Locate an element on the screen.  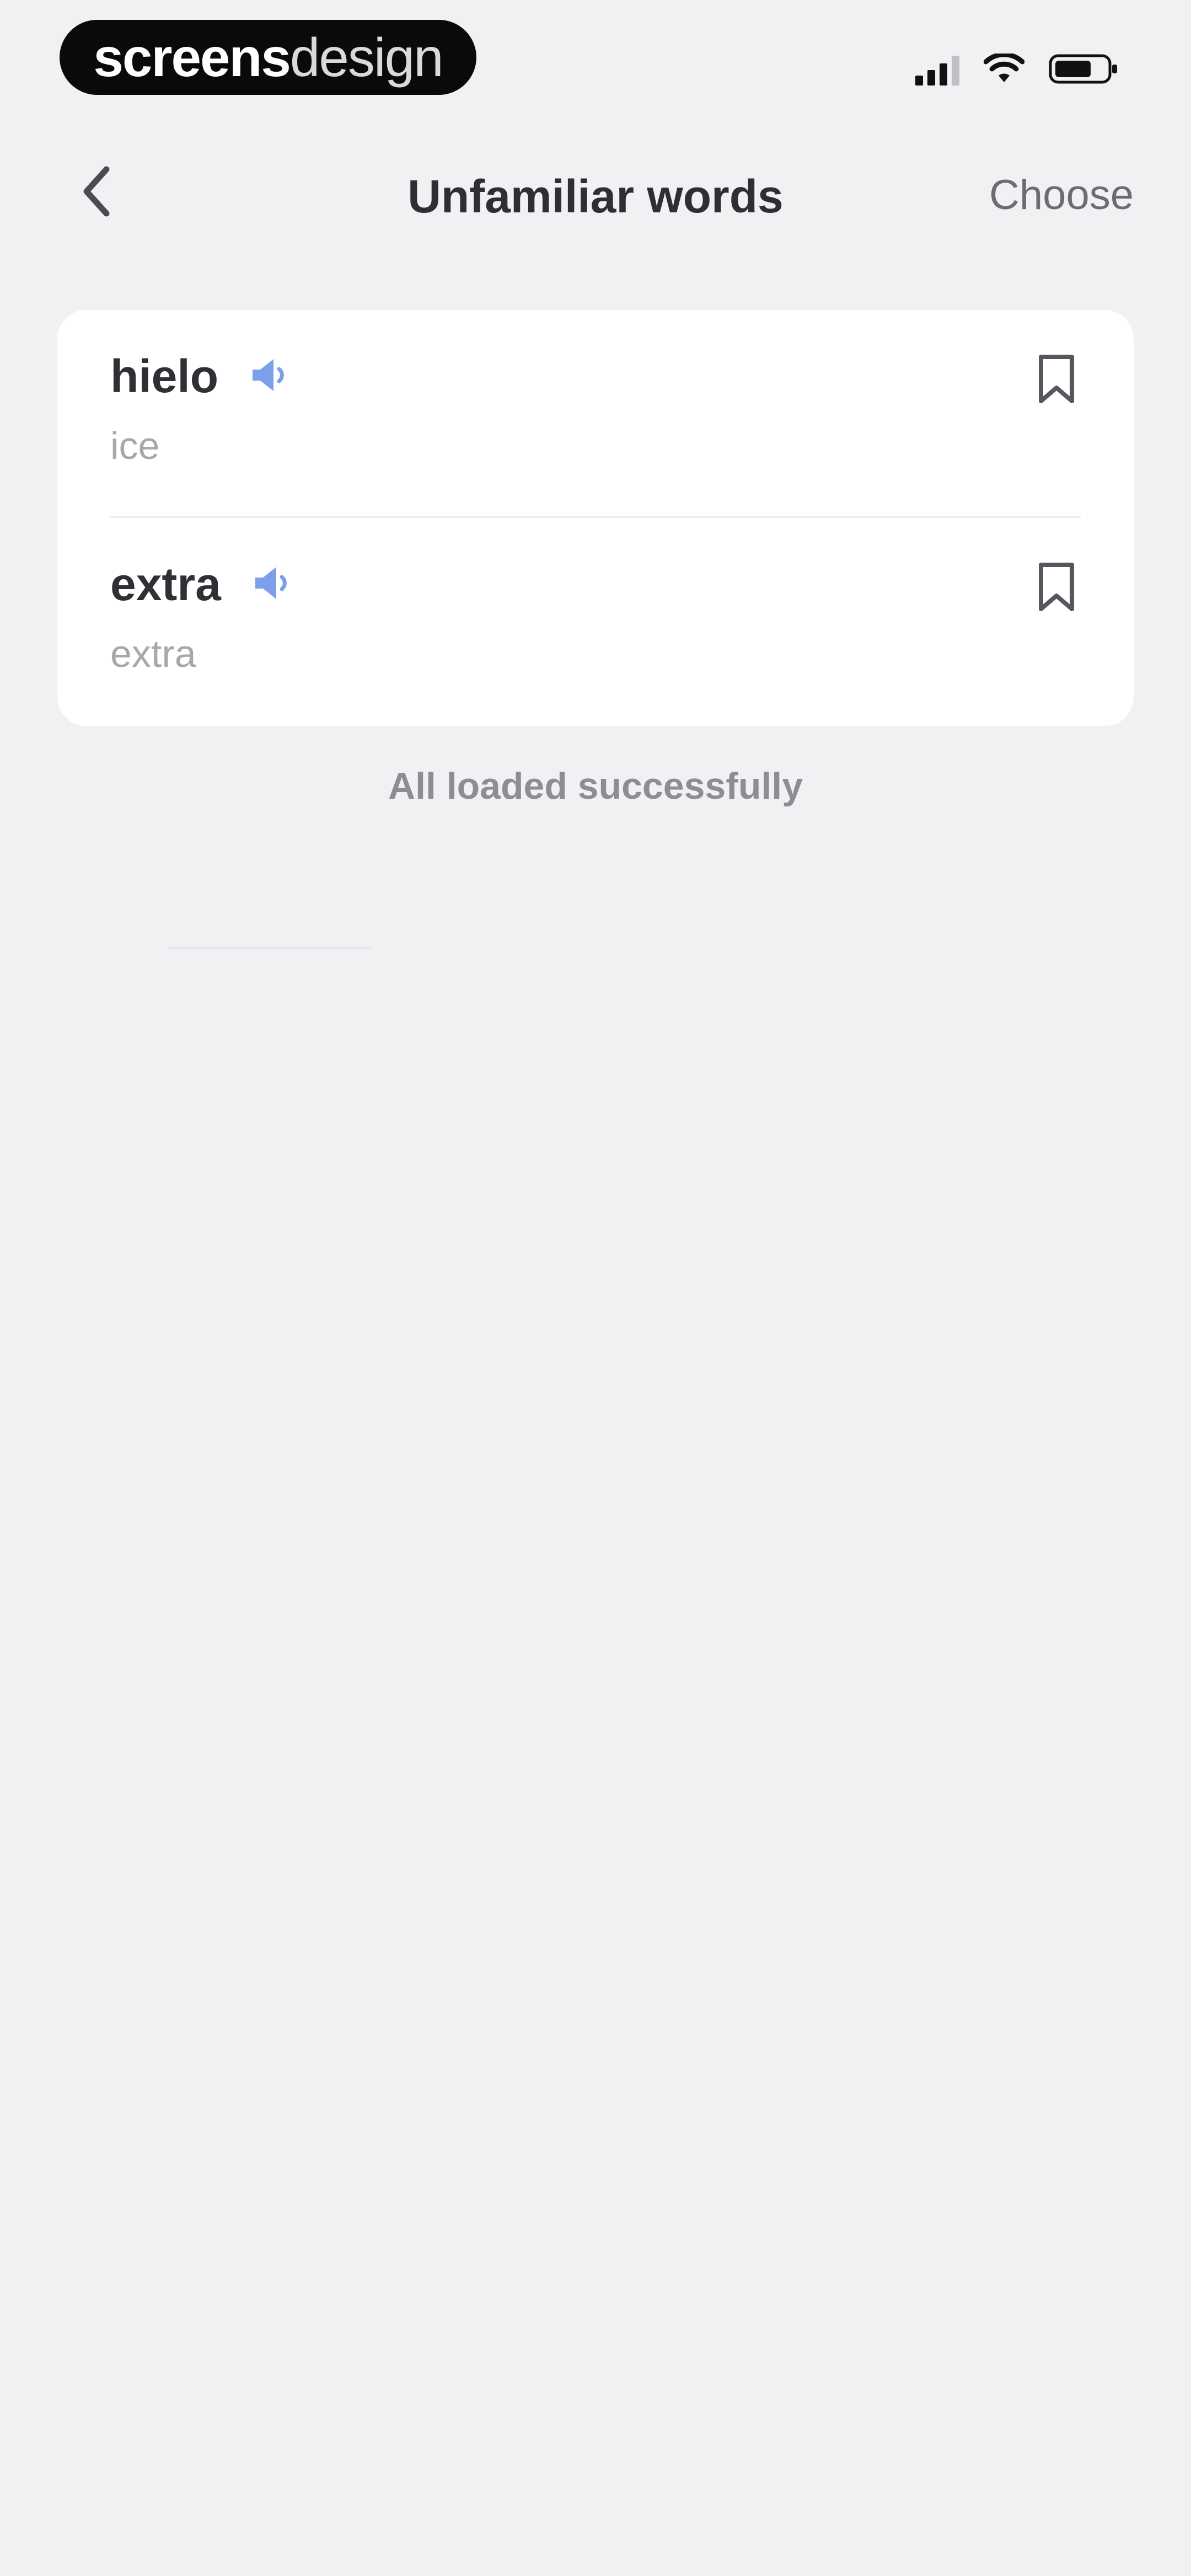
brand-light-text: design is located at coordinates (366, 57).